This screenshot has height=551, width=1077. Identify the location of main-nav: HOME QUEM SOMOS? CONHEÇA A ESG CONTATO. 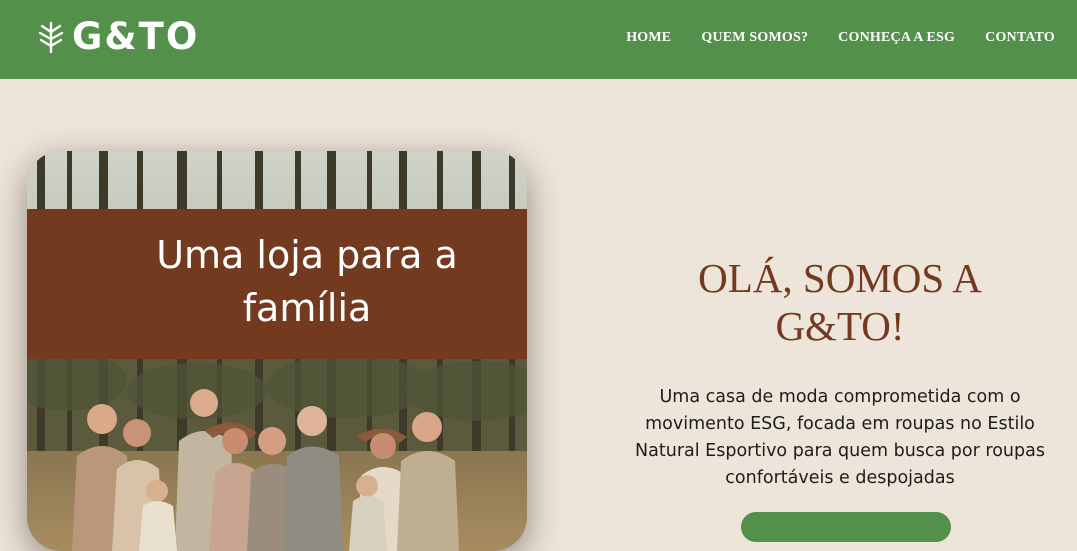
(840, 38).